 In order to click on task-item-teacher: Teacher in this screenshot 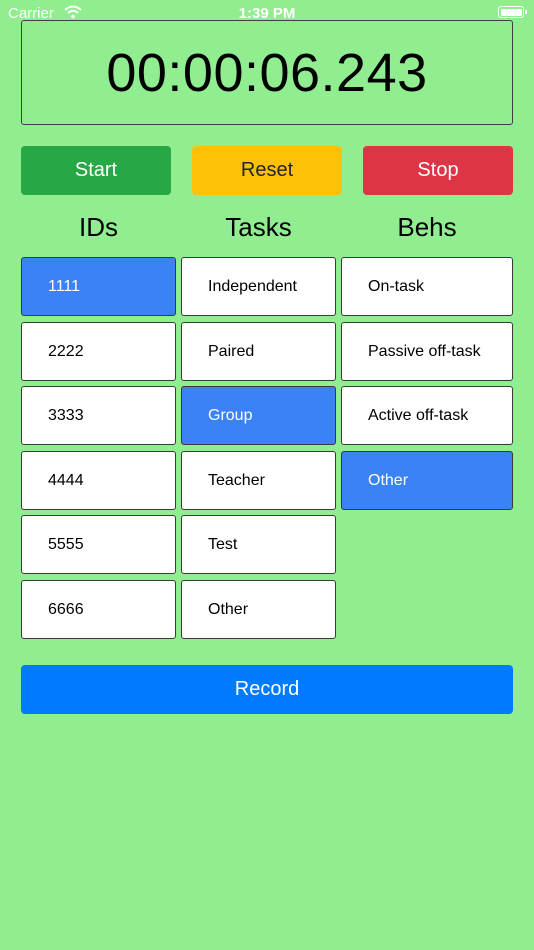, I will do `click(258, 480)`.